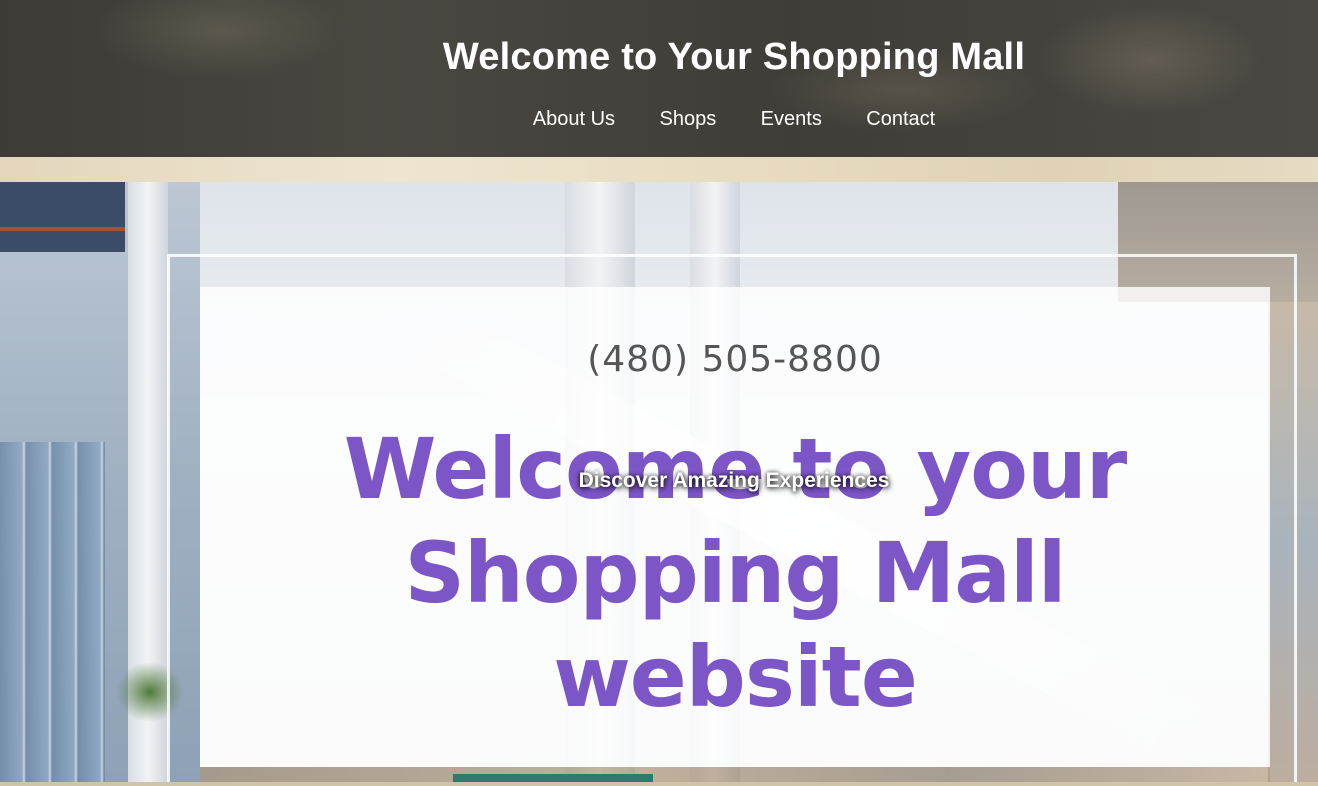 This screenshot has height=786, width=1318. I want to click on hero-background-glass, so click(52, 612).